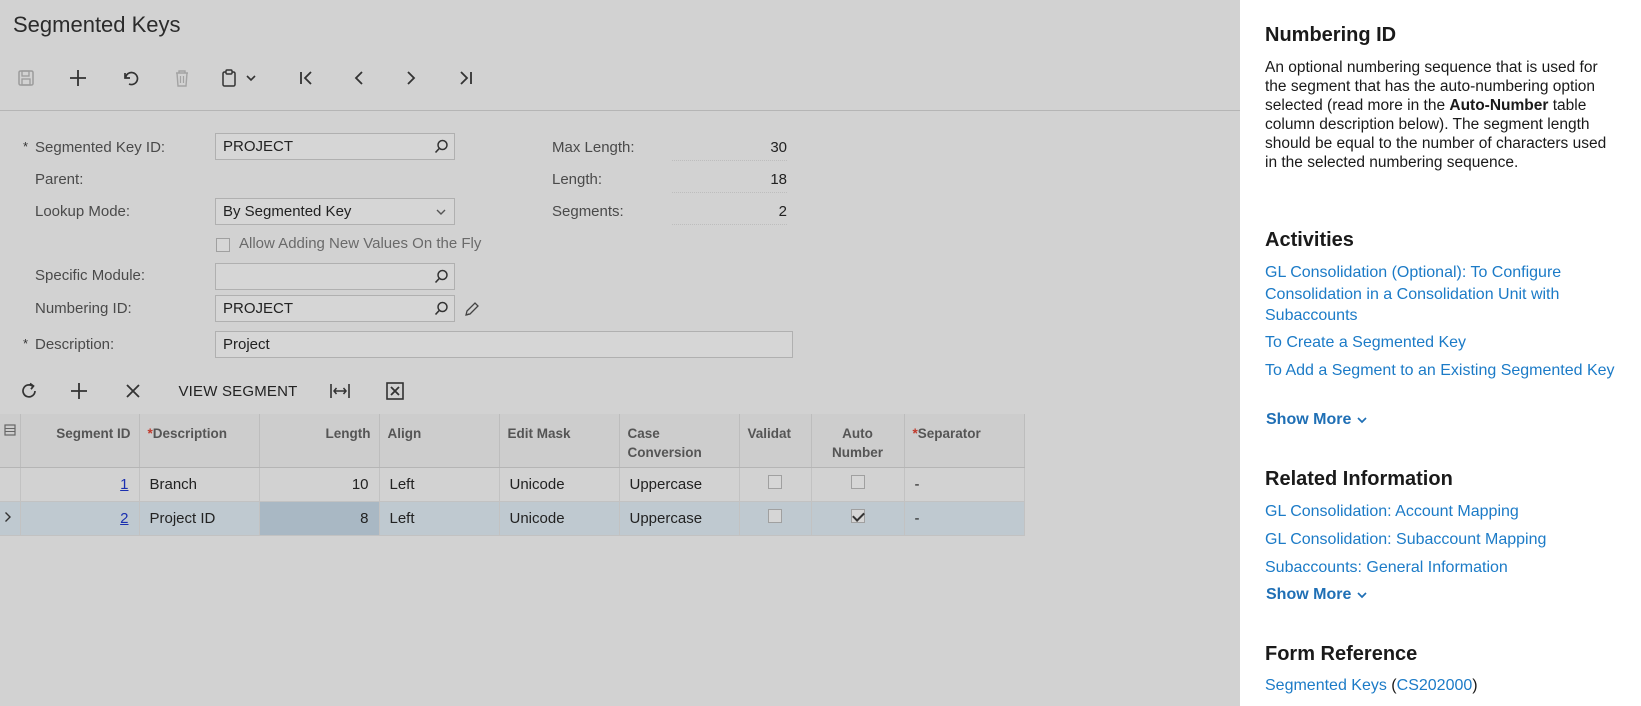  Describe the element at coordinates (80, 518) in the screenshot. I see `cell-segment-id: 2` at that location.